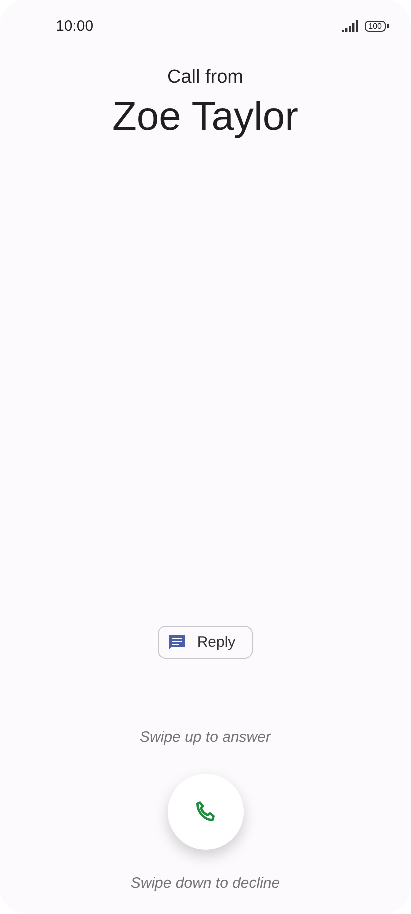  I want to click on status-time: 10:00, so click(75, 26).